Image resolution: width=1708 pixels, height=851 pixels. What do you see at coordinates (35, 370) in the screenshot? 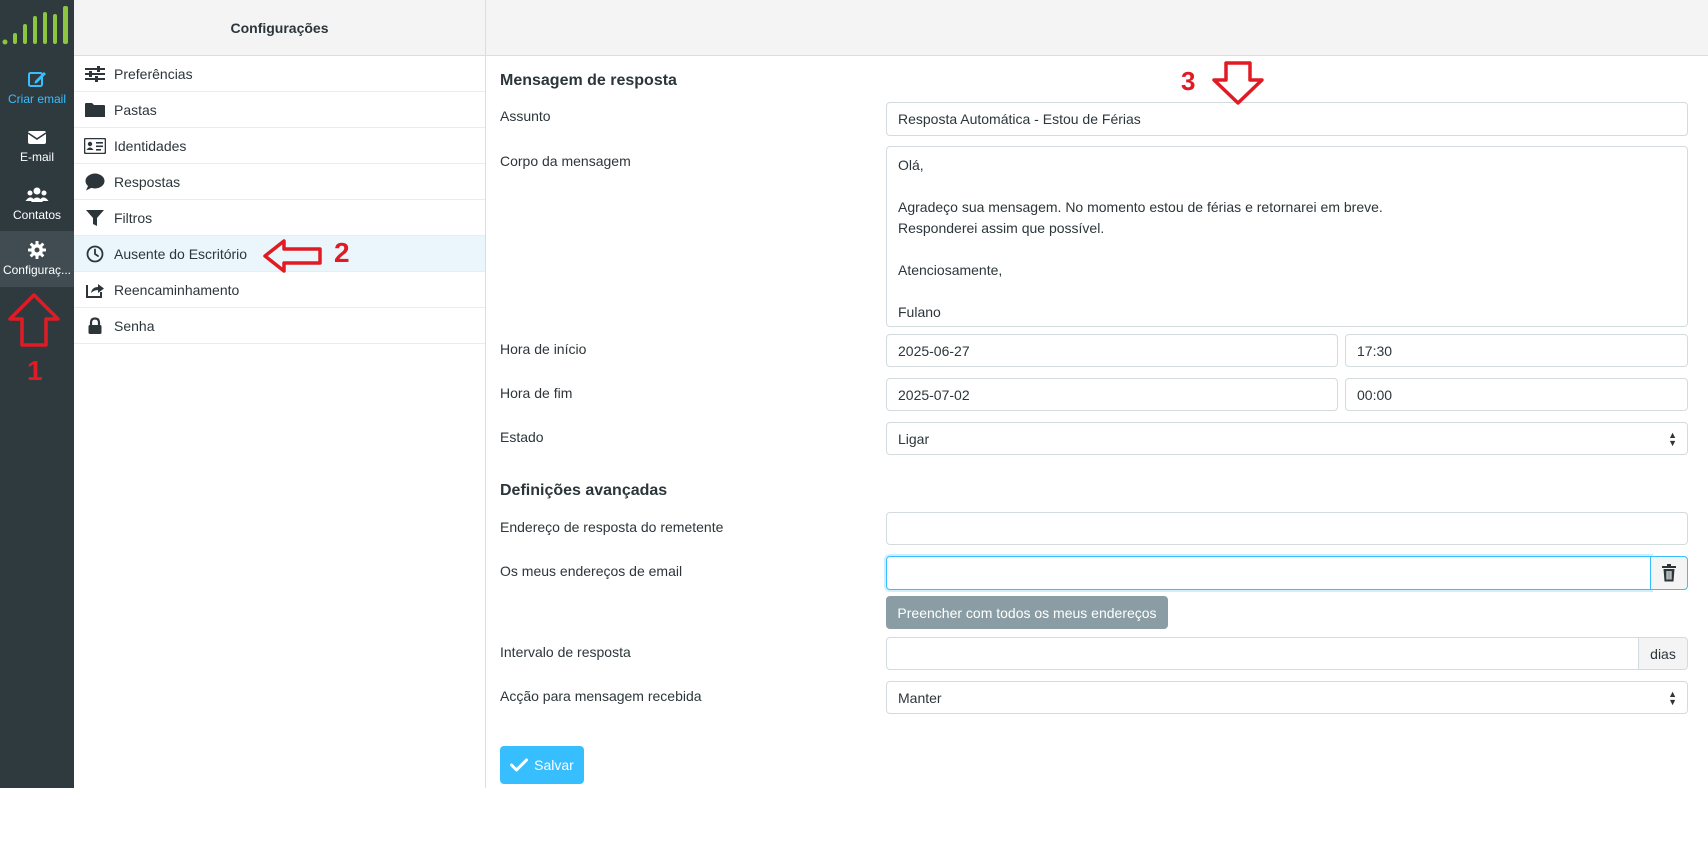
I see `annotation-number-1: 1` at bounding box center [35, 370].